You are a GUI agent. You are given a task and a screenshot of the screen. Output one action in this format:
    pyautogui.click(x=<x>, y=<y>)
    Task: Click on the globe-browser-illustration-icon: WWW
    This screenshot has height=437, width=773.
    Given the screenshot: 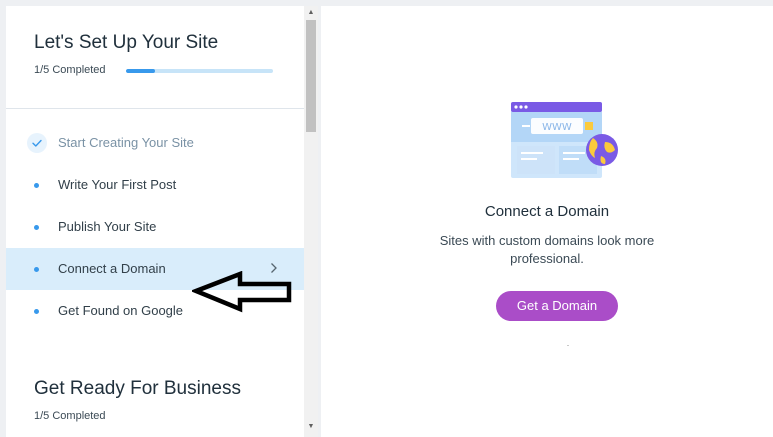 What is the action you would take?
    pyautogui.click(x=563, y=139)
    